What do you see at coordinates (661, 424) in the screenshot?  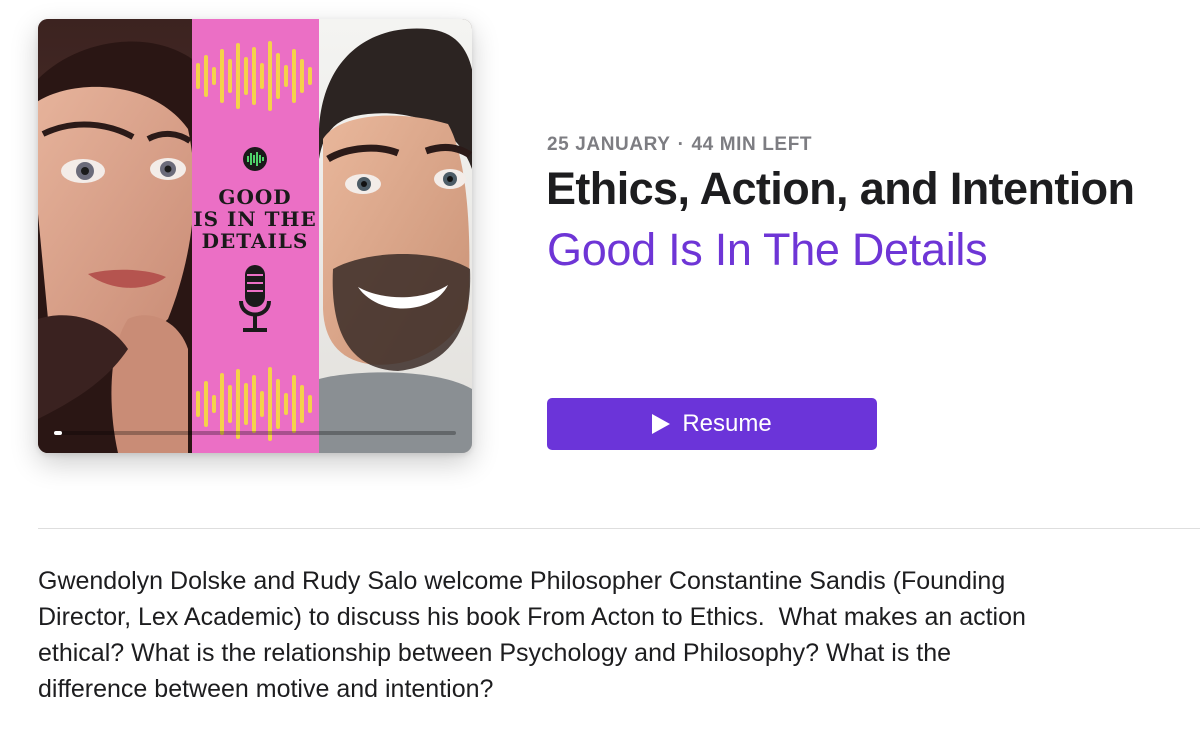 I see `play-icon` at bounding box center [661, 424].